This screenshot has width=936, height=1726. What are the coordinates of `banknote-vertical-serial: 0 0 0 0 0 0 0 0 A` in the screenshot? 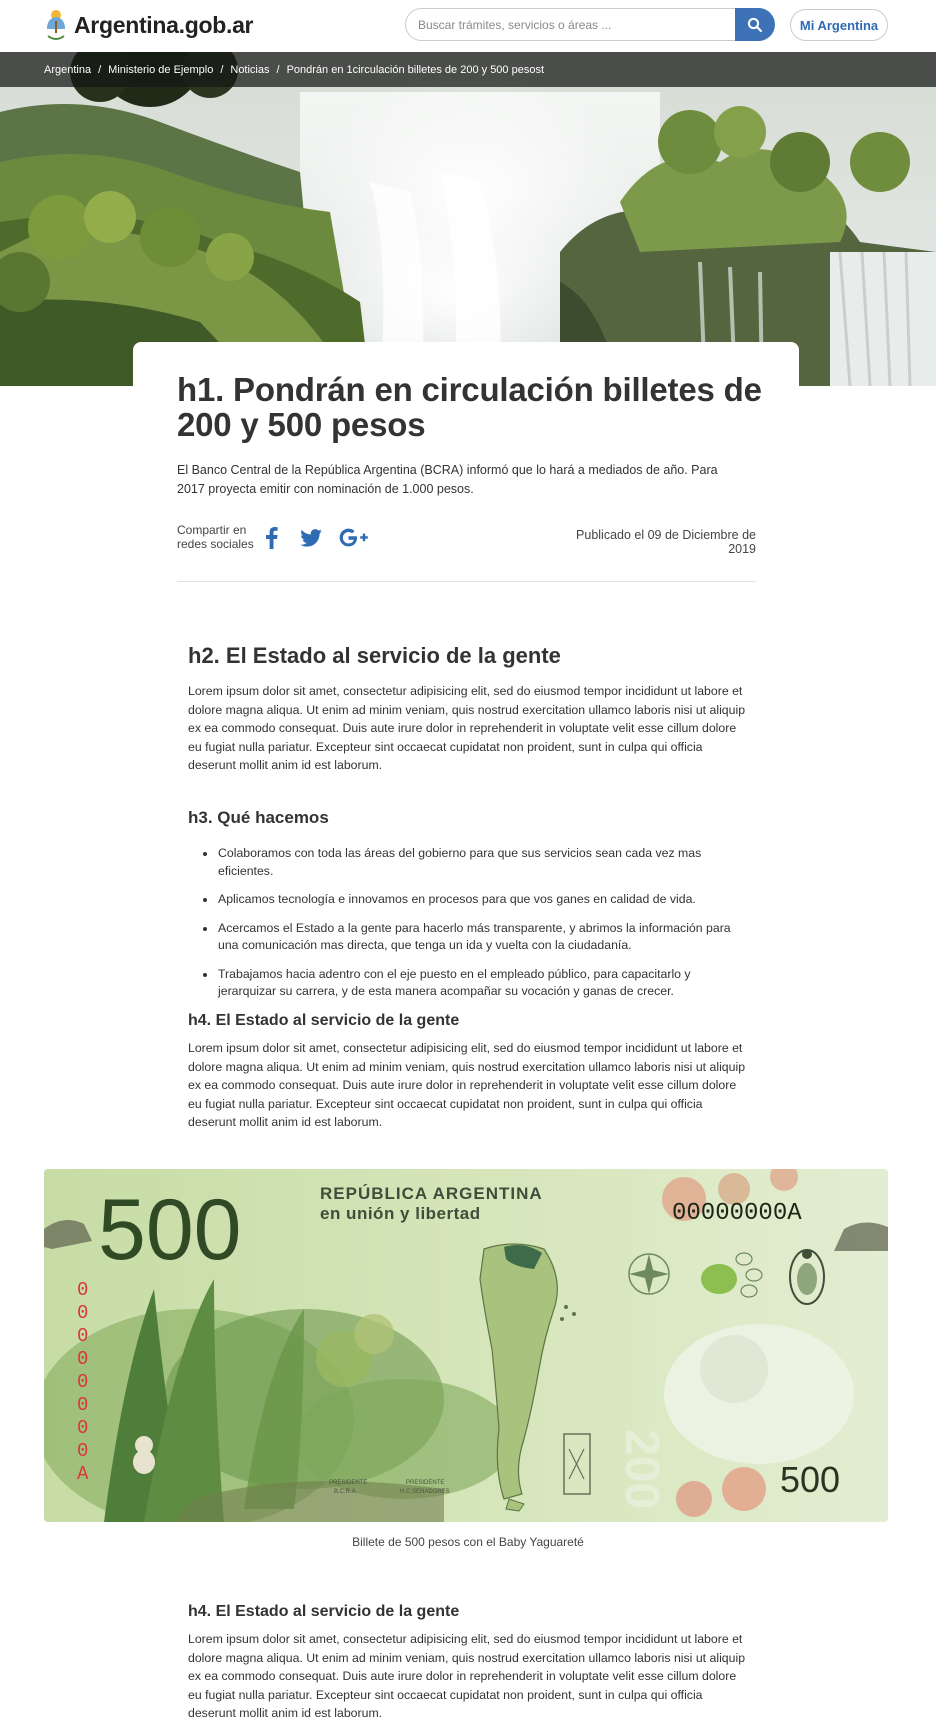 It's located at (83, 1382).